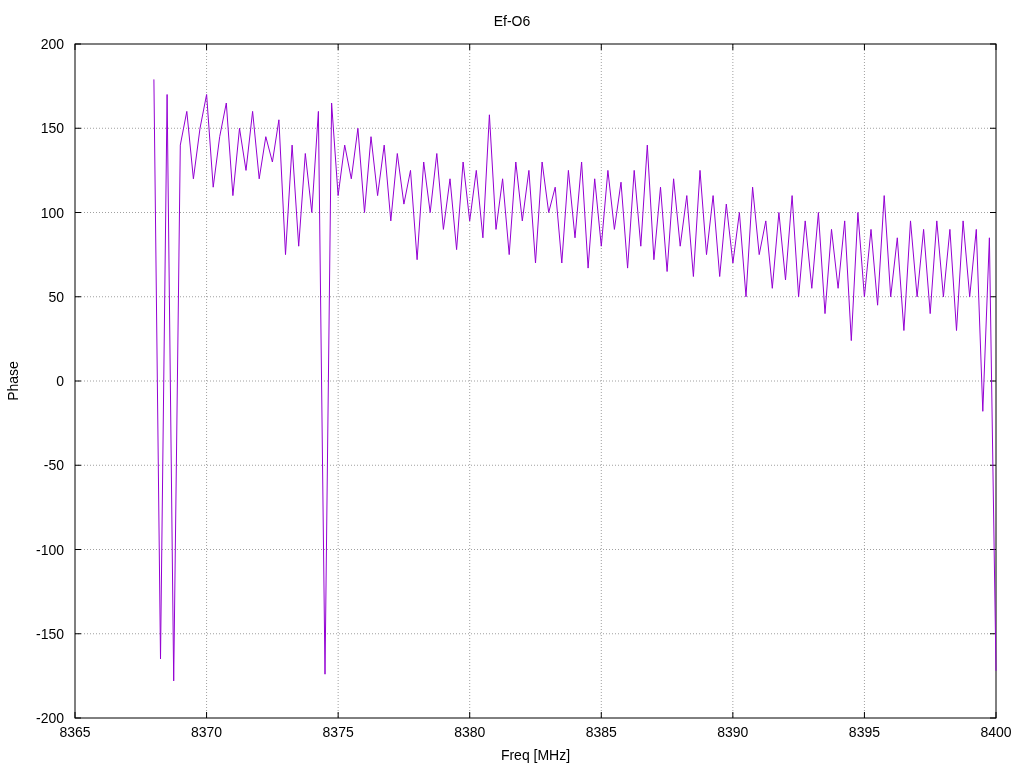  I want to click on y-tick-label: -50, so click(53, 465).